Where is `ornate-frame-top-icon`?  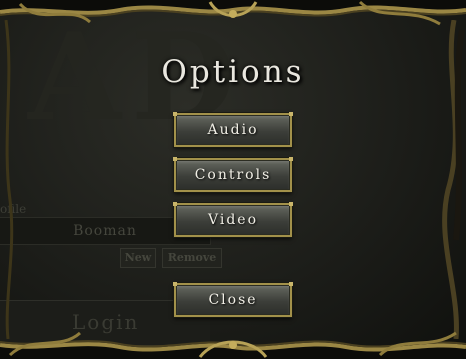
ornate-frame-top-icon is located at coordinates (233, 13).